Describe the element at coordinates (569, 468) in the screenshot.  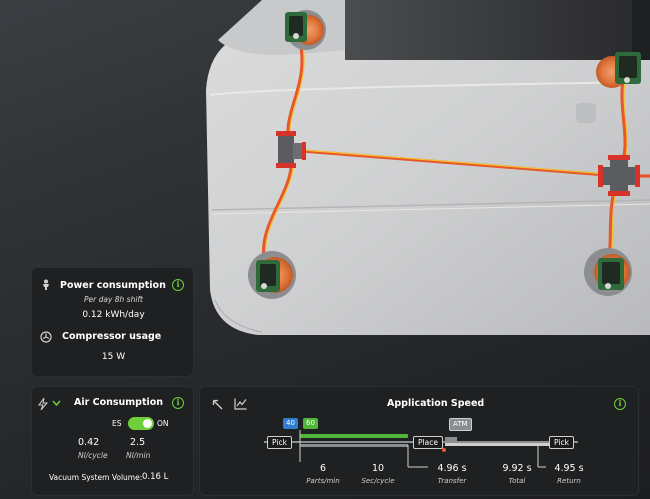
I see `stat-value-return: 4.95 s` at that location.